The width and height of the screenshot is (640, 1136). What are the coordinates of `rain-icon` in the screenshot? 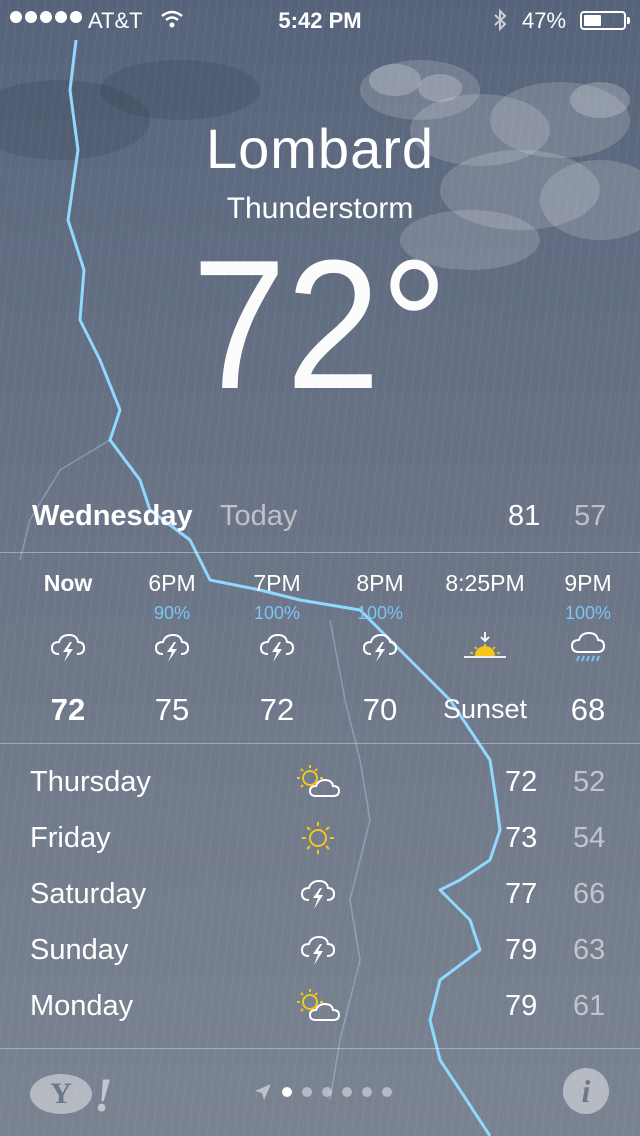 It's located at (588, 646).